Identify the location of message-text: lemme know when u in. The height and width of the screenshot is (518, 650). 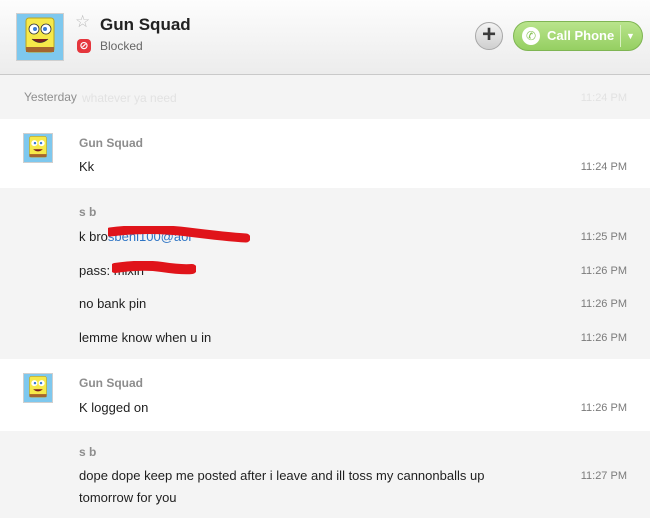
(145, 337).